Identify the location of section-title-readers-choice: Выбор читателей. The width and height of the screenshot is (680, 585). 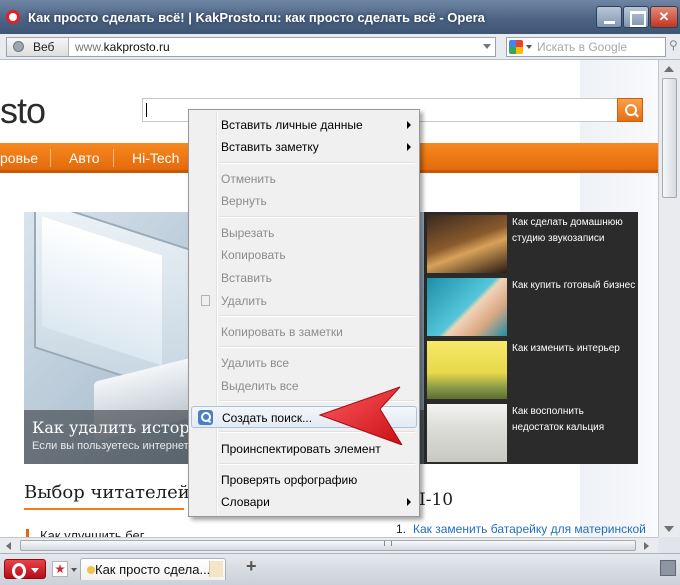
(107, 492).